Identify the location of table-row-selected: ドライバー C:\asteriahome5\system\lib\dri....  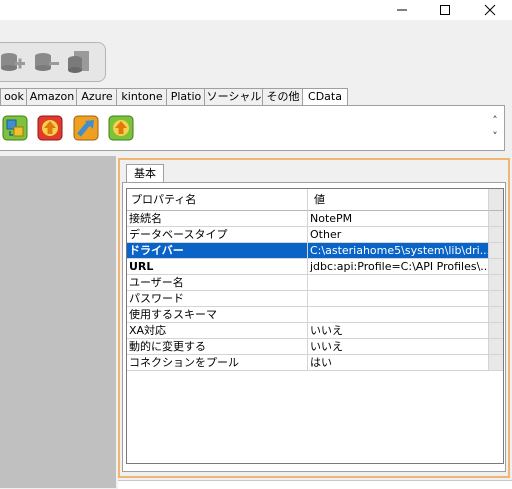
(315, 251).